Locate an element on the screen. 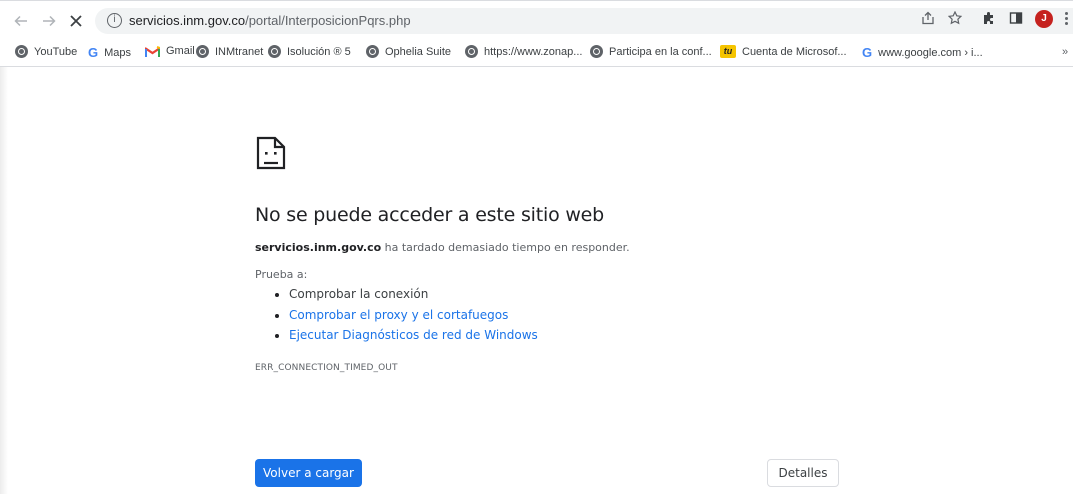 This screenshot has height=494, width=1073. error-code: ERR_CONNECTION_TIMED_OUT is located at coordinates (326, 368).